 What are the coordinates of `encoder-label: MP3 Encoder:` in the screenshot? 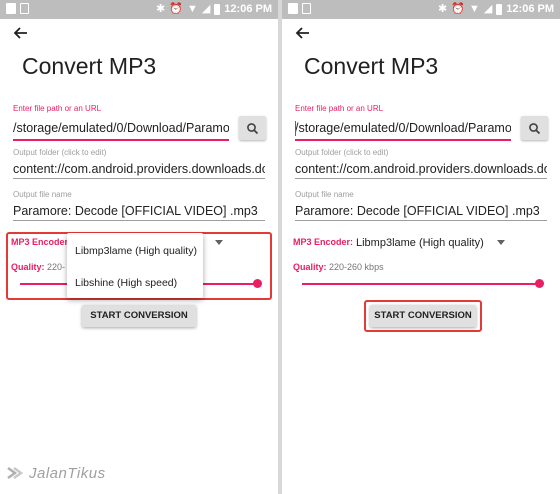 It's located at (323, 242).